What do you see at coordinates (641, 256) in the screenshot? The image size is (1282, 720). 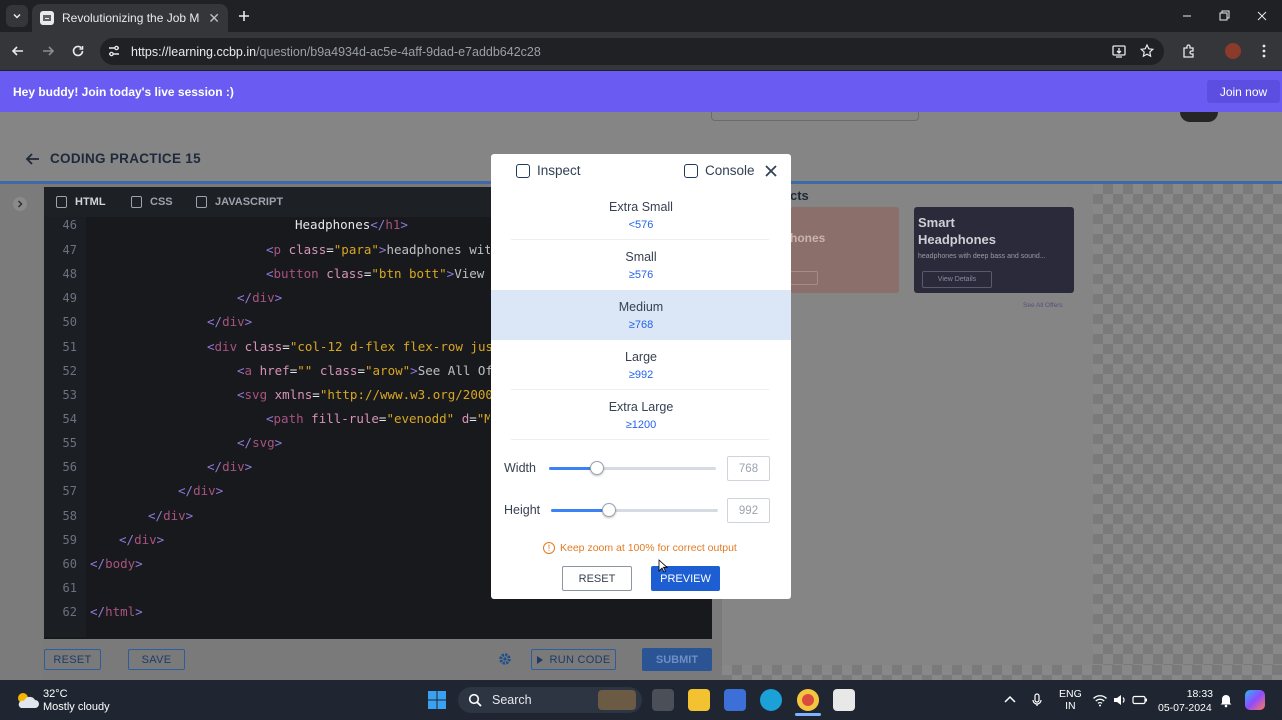 I see `breakpoint-name: Small` at bounding box center [641, 256].